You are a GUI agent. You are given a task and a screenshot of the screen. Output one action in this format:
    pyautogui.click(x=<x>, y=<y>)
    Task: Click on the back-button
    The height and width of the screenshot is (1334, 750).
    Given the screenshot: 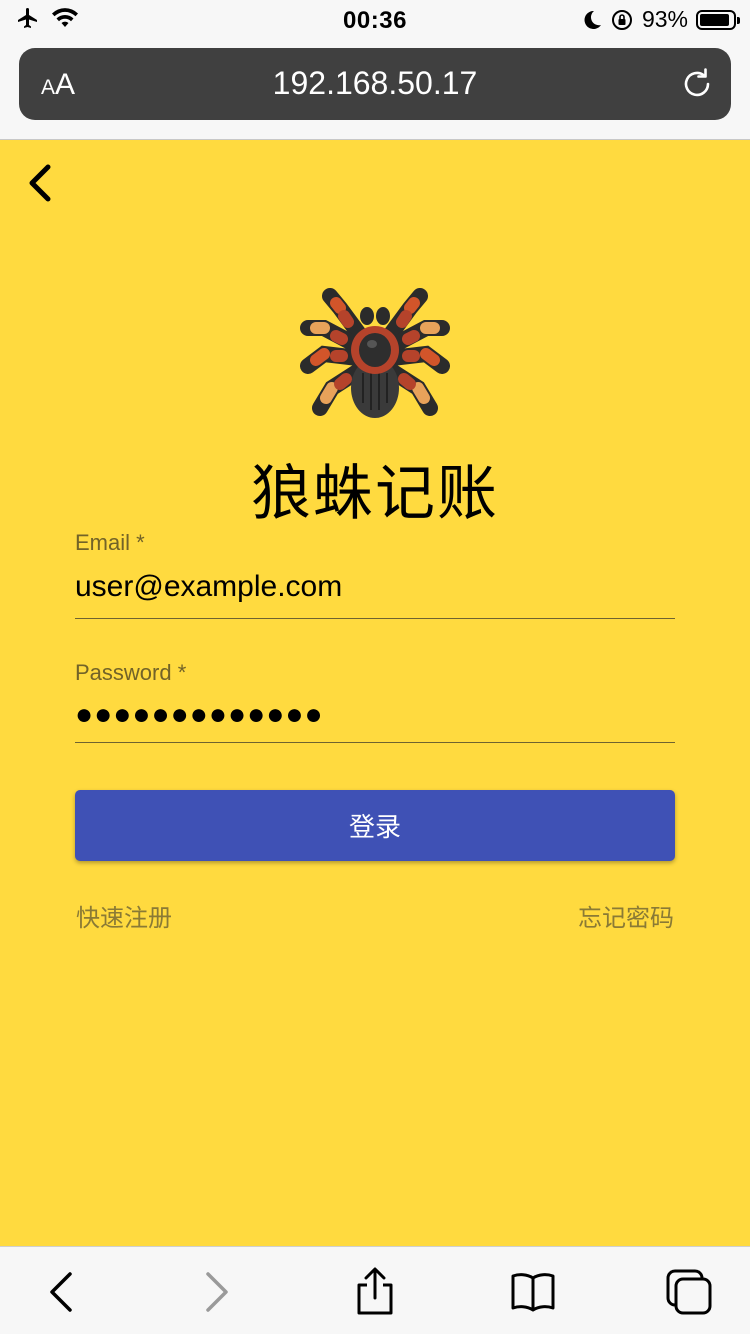 What is the action you would take?
    pyautogui.click(x=61, y=1292)
    